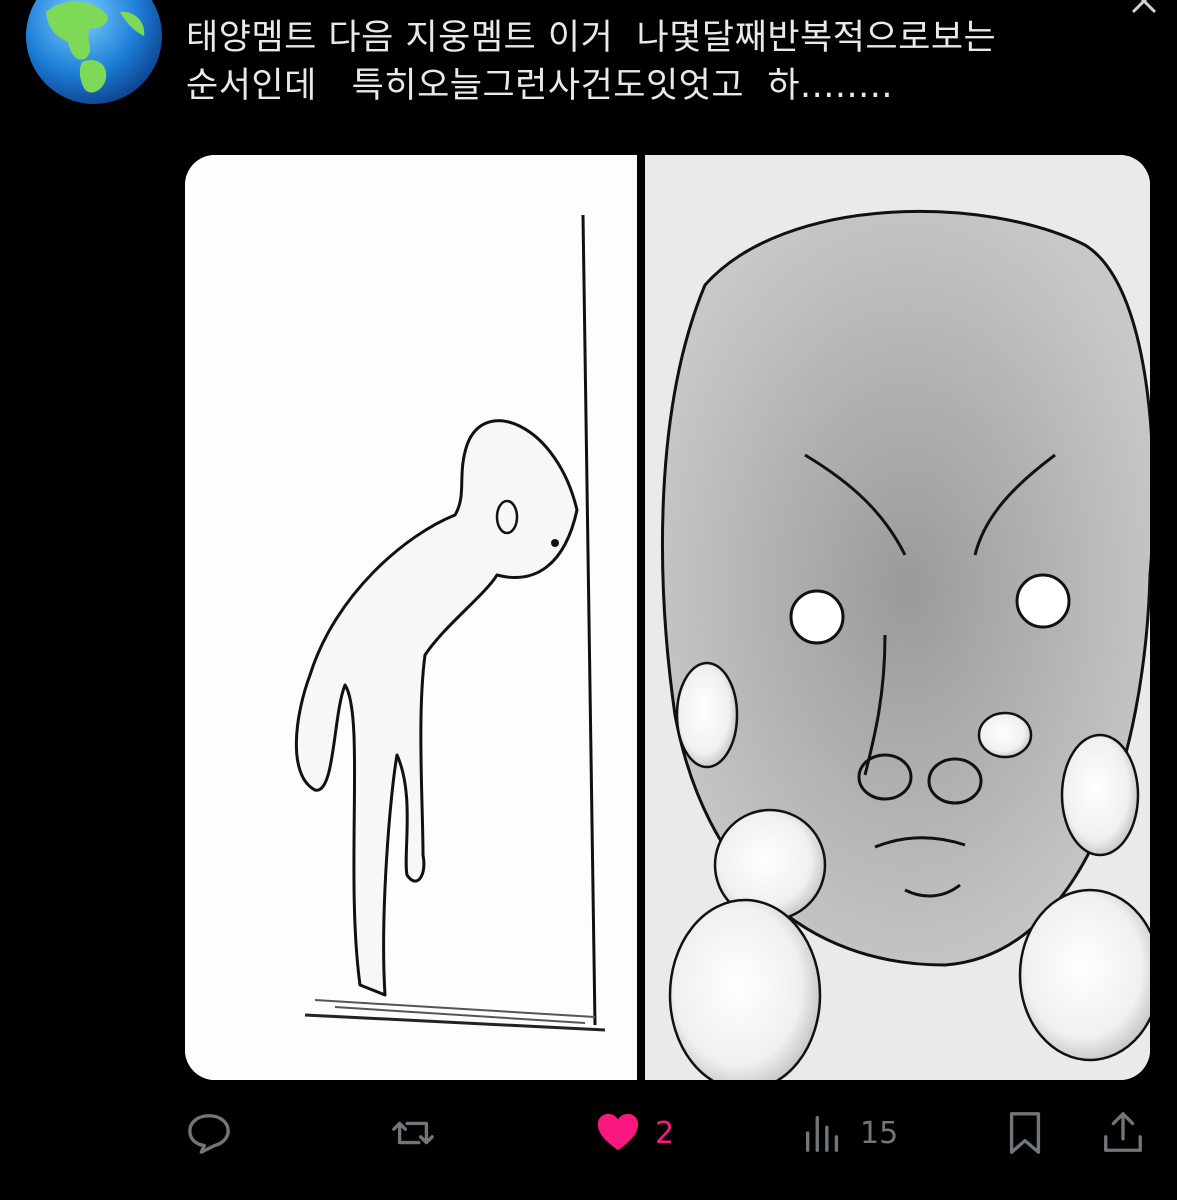 The width and height of the screenshot is (1177, 1200). I want to click on close-icon, so click(1144, 7).